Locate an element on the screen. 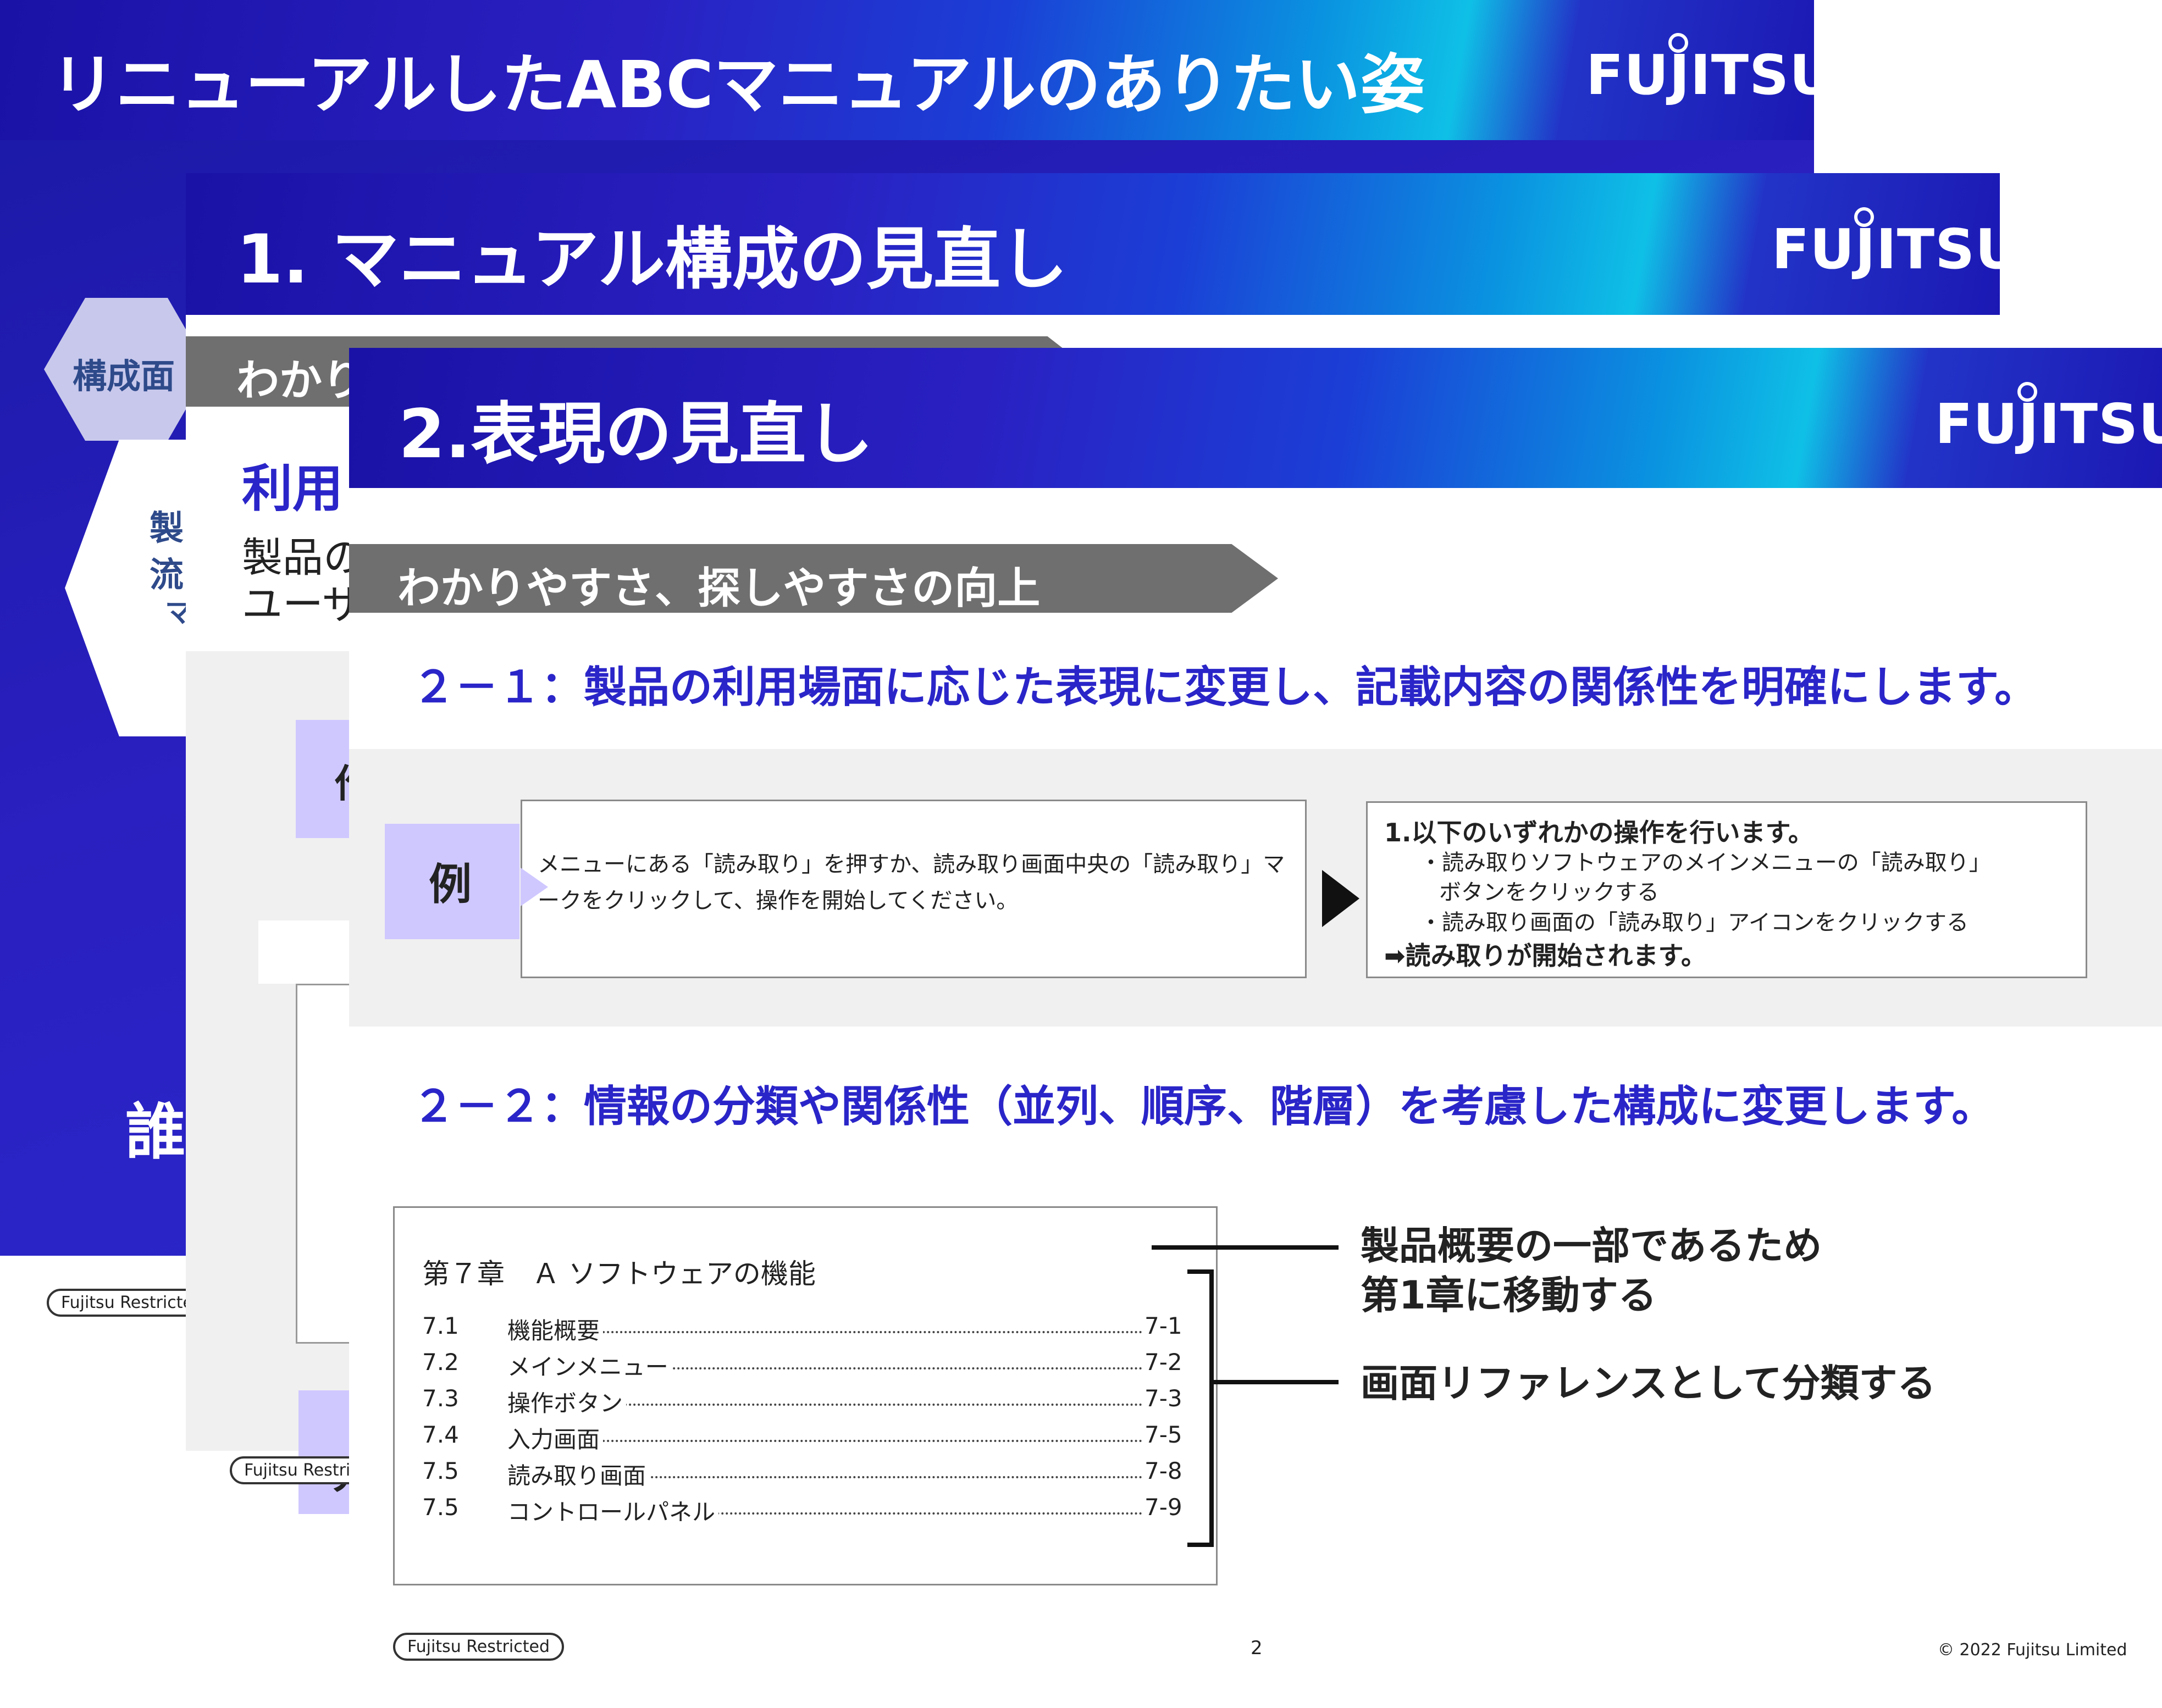  restricted-badge: Fujitsu Restricted is located at coordinates (479, 1647).